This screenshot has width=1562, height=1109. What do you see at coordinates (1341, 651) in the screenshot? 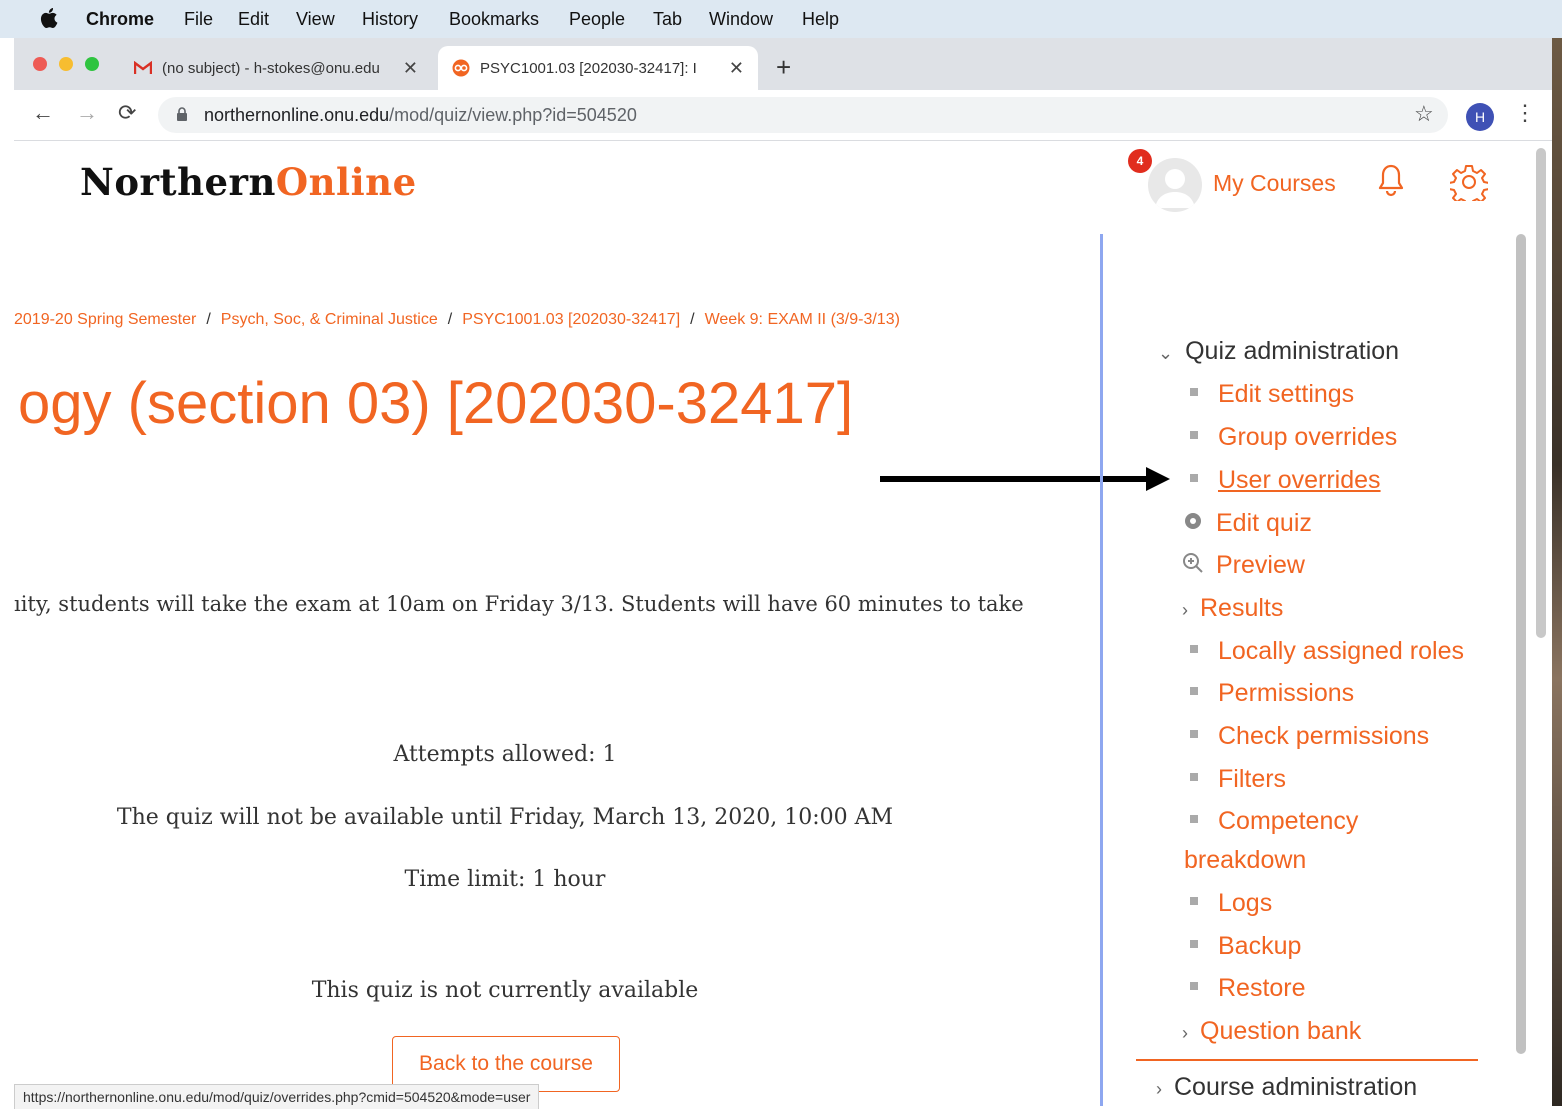
I see `nav-label: Locally assigned roles` at bounding box center [1341, 651].